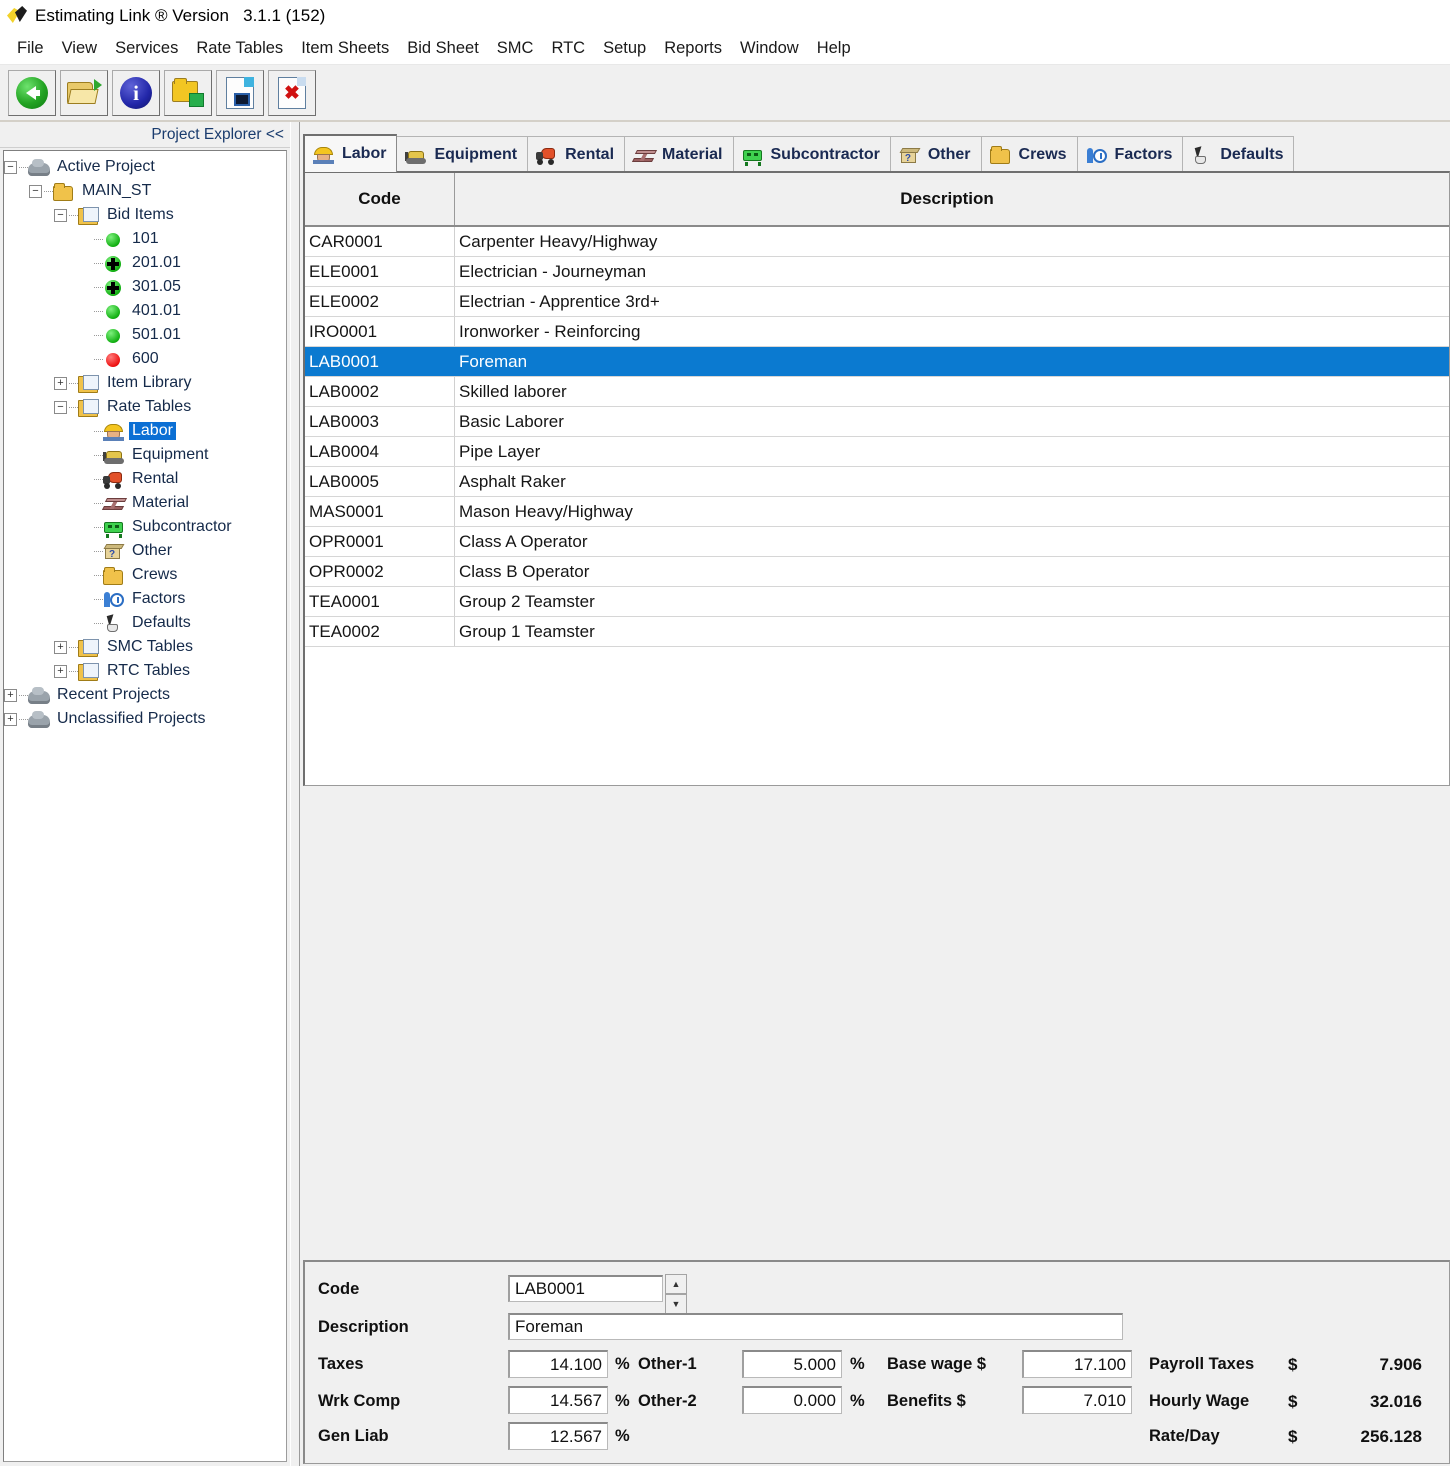  I want to click on title-bar: Estimating Link ® Version 3.1.1 (152), so click(725, 16).